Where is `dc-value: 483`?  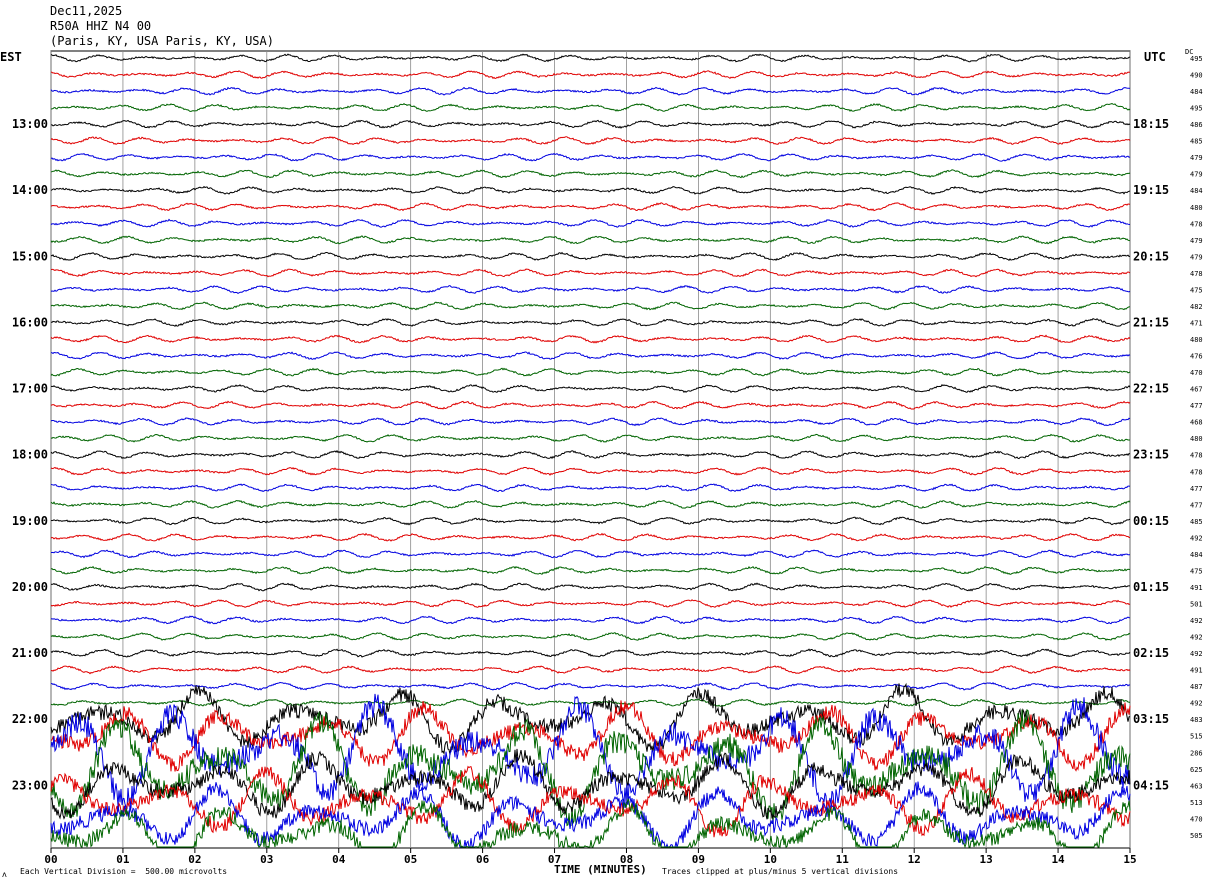 dc-value: 483 is located at coordinates (1196, 720).